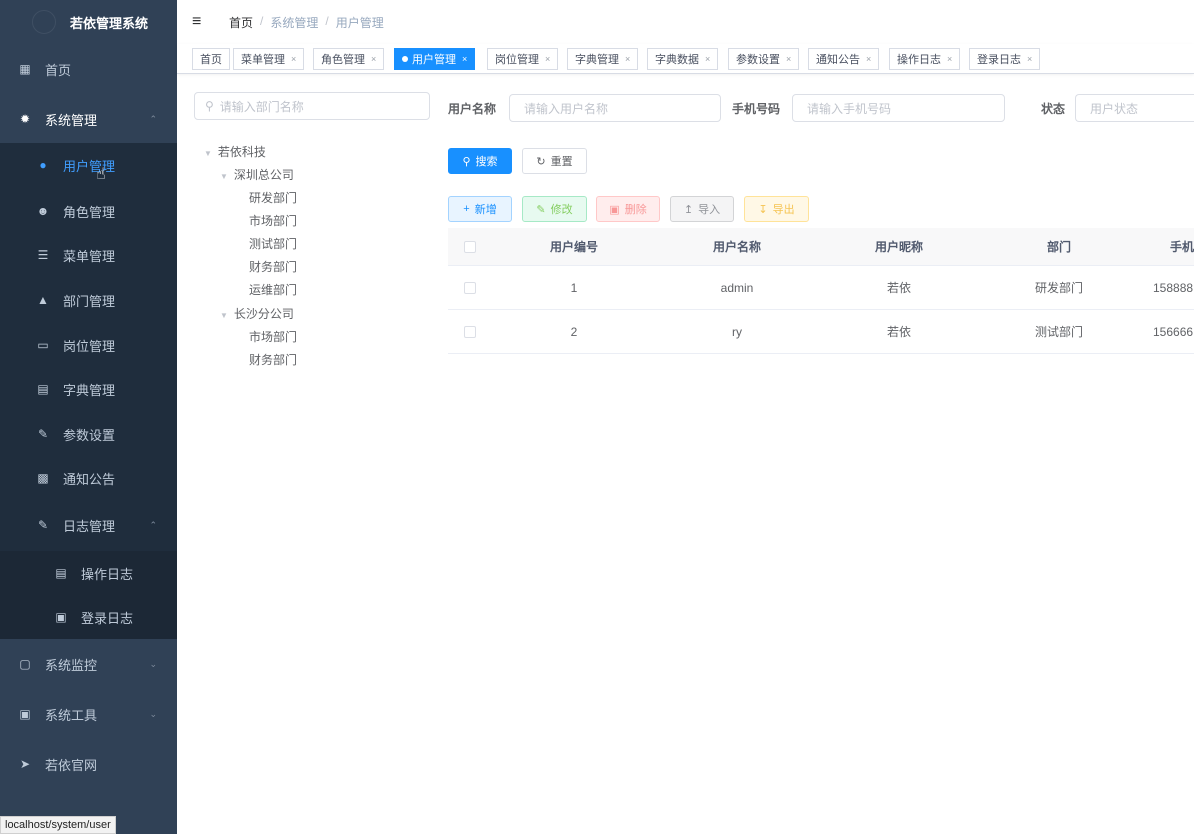 The height and width of the screenshot is (834, 1194). I want to click on chevron-down-icon: ⌄, so click(153, 713).